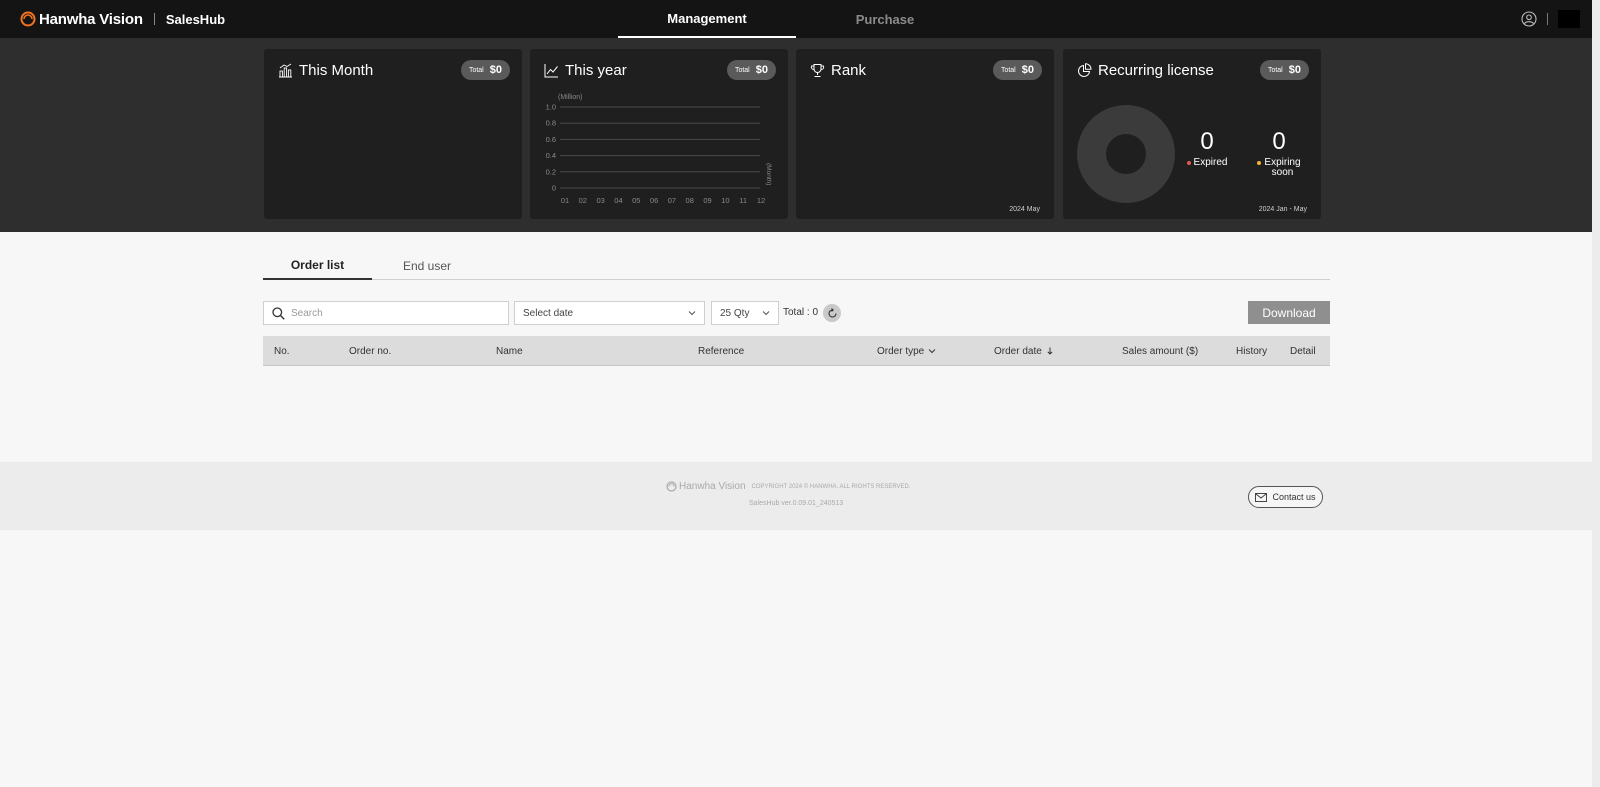 The height and width of the screenshot is (787, 1600). I want to click on col-order-date: Order date, so click(1024, 351).